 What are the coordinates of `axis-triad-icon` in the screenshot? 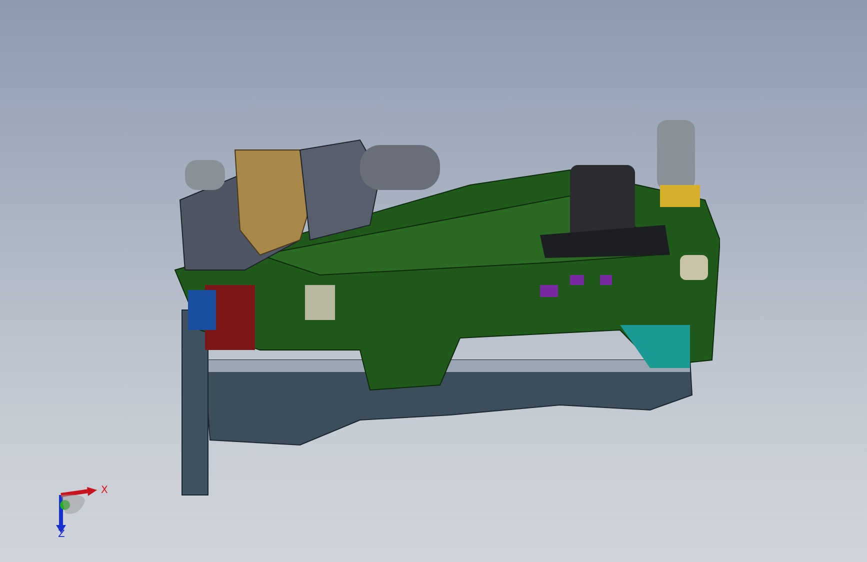 It's located at (76, 511).